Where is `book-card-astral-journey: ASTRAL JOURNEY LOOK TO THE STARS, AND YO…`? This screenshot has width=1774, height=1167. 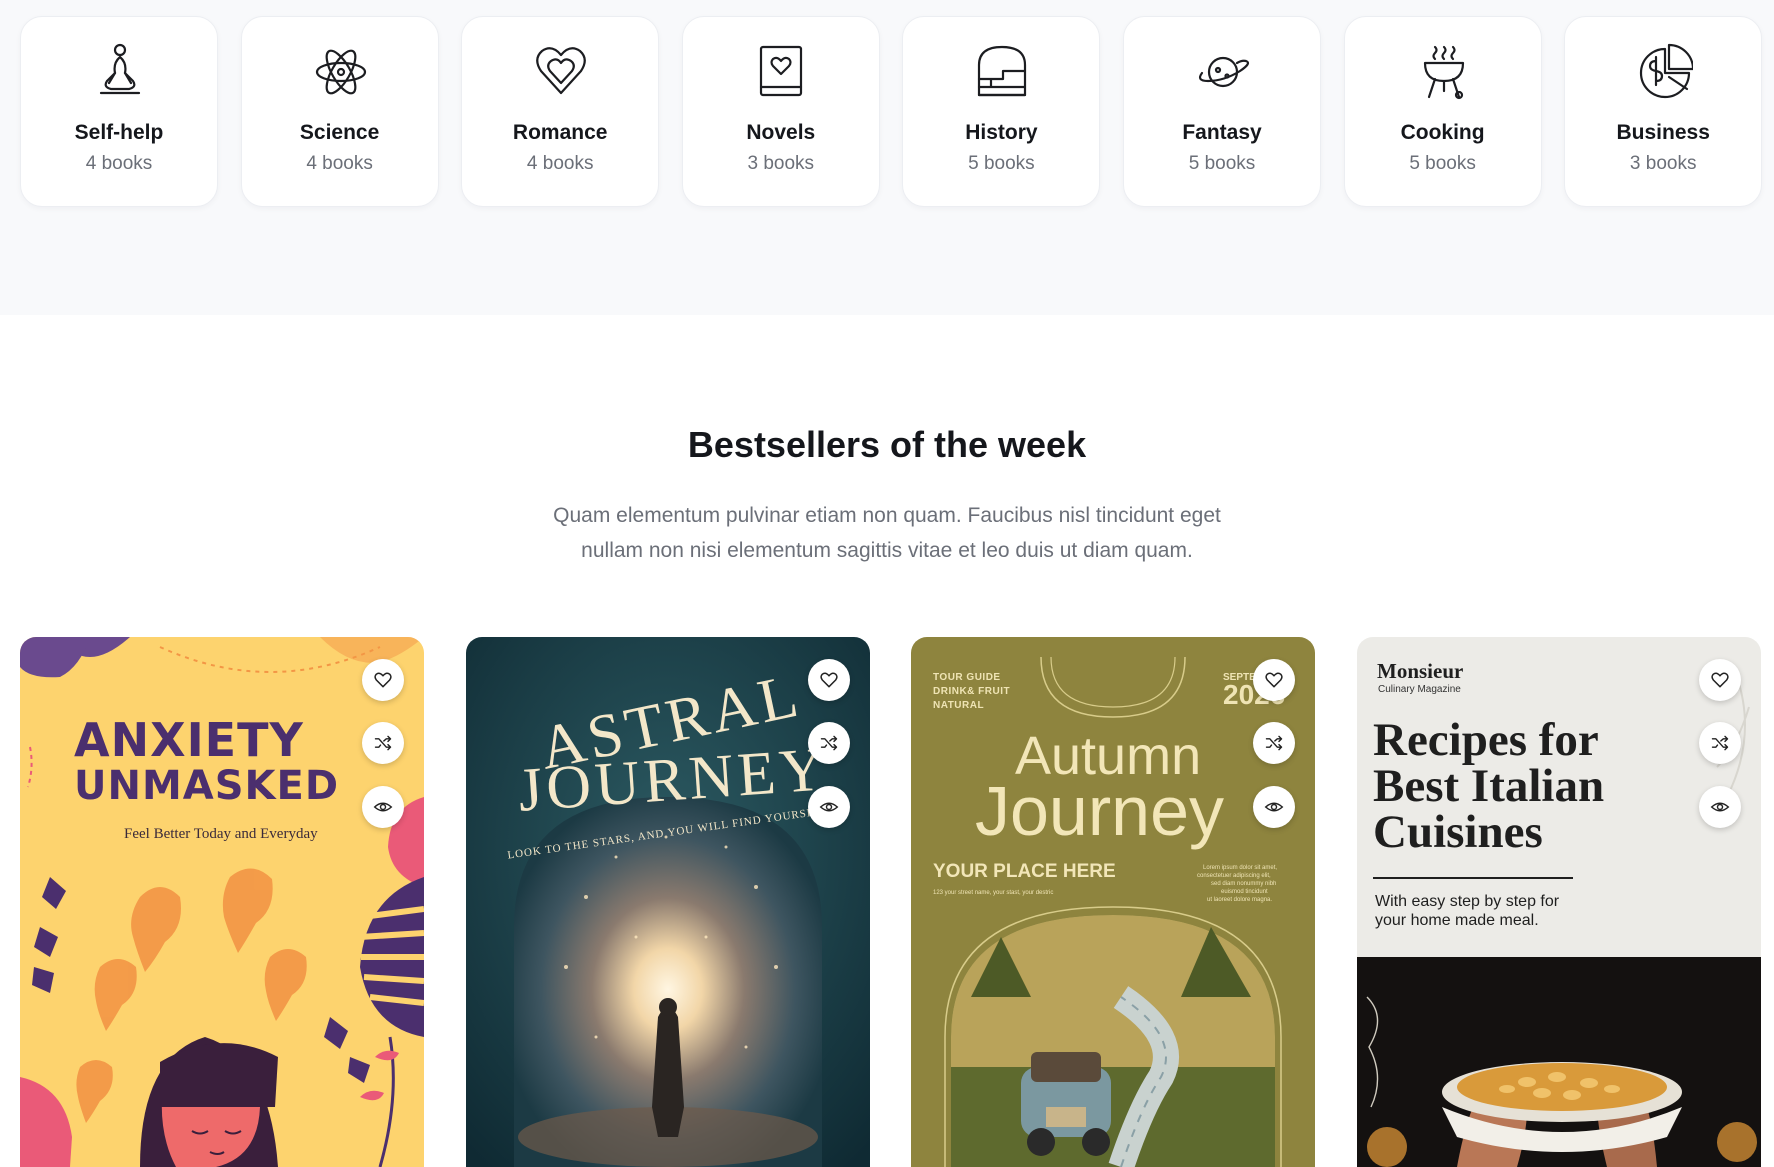 book-card-astral-journey: ASTRAL JOURNEY LOOK TO THE STARS, AND YO… is located at coordinates (668, 902).